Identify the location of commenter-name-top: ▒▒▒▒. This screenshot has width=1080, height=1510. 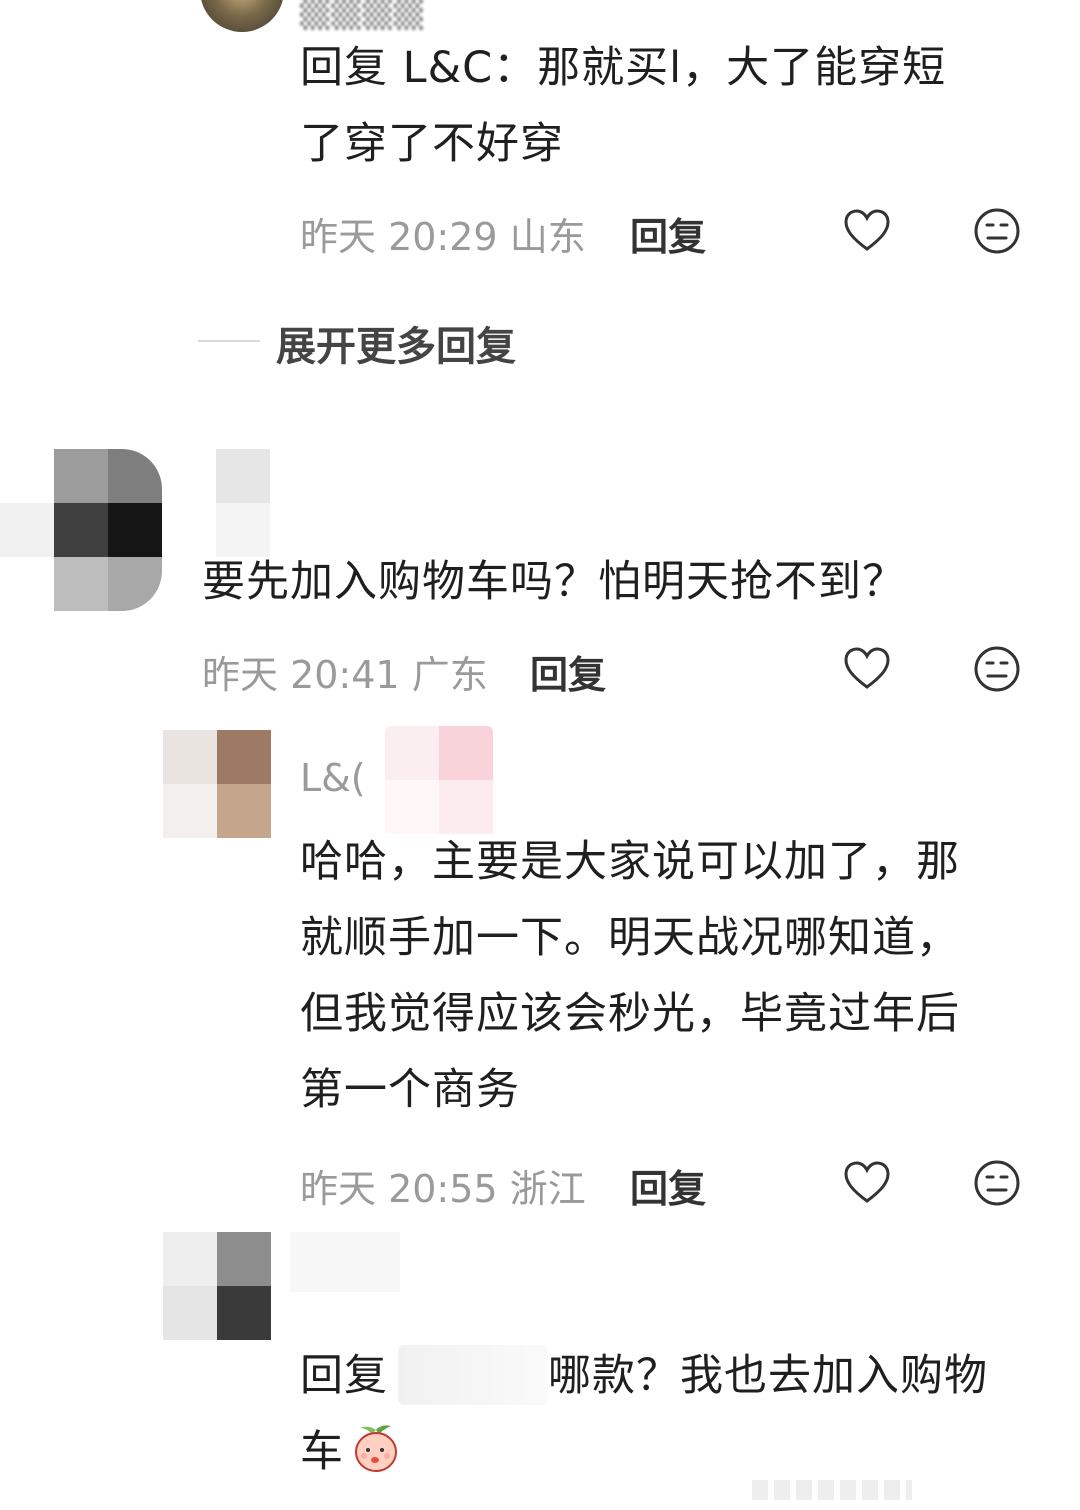
(362, 15).